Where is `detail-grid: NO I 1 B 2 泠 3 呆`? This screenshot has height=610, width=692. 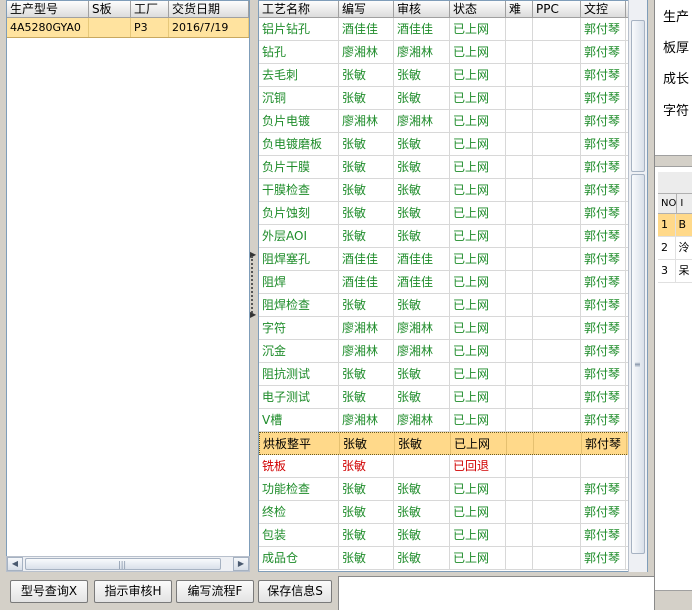 detail-grid: NO I 1 B 2 泠 3 呆 is located at coordinates (675, 227).